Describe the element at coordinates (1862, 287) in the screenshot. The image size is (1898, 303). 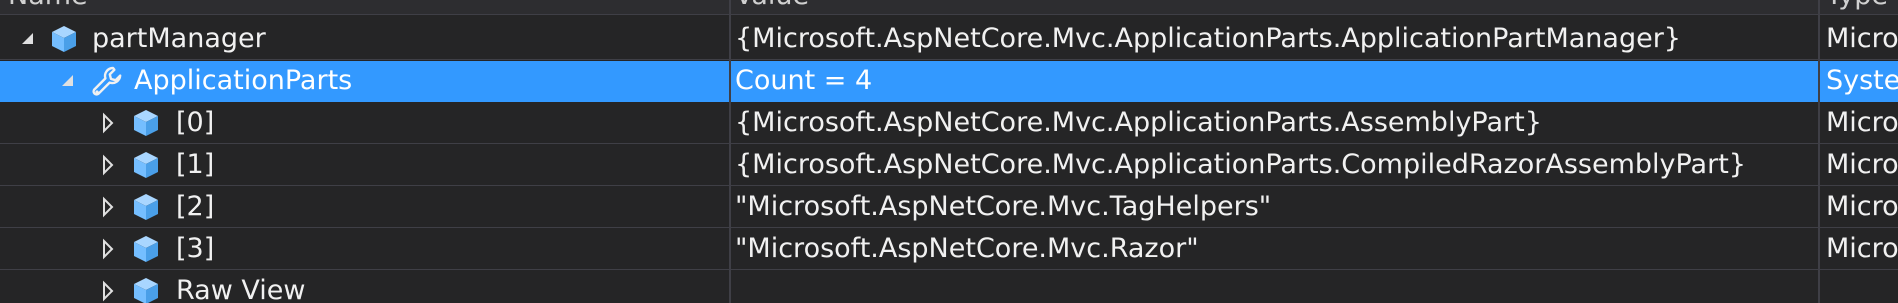
I see `type-cell` at that location.